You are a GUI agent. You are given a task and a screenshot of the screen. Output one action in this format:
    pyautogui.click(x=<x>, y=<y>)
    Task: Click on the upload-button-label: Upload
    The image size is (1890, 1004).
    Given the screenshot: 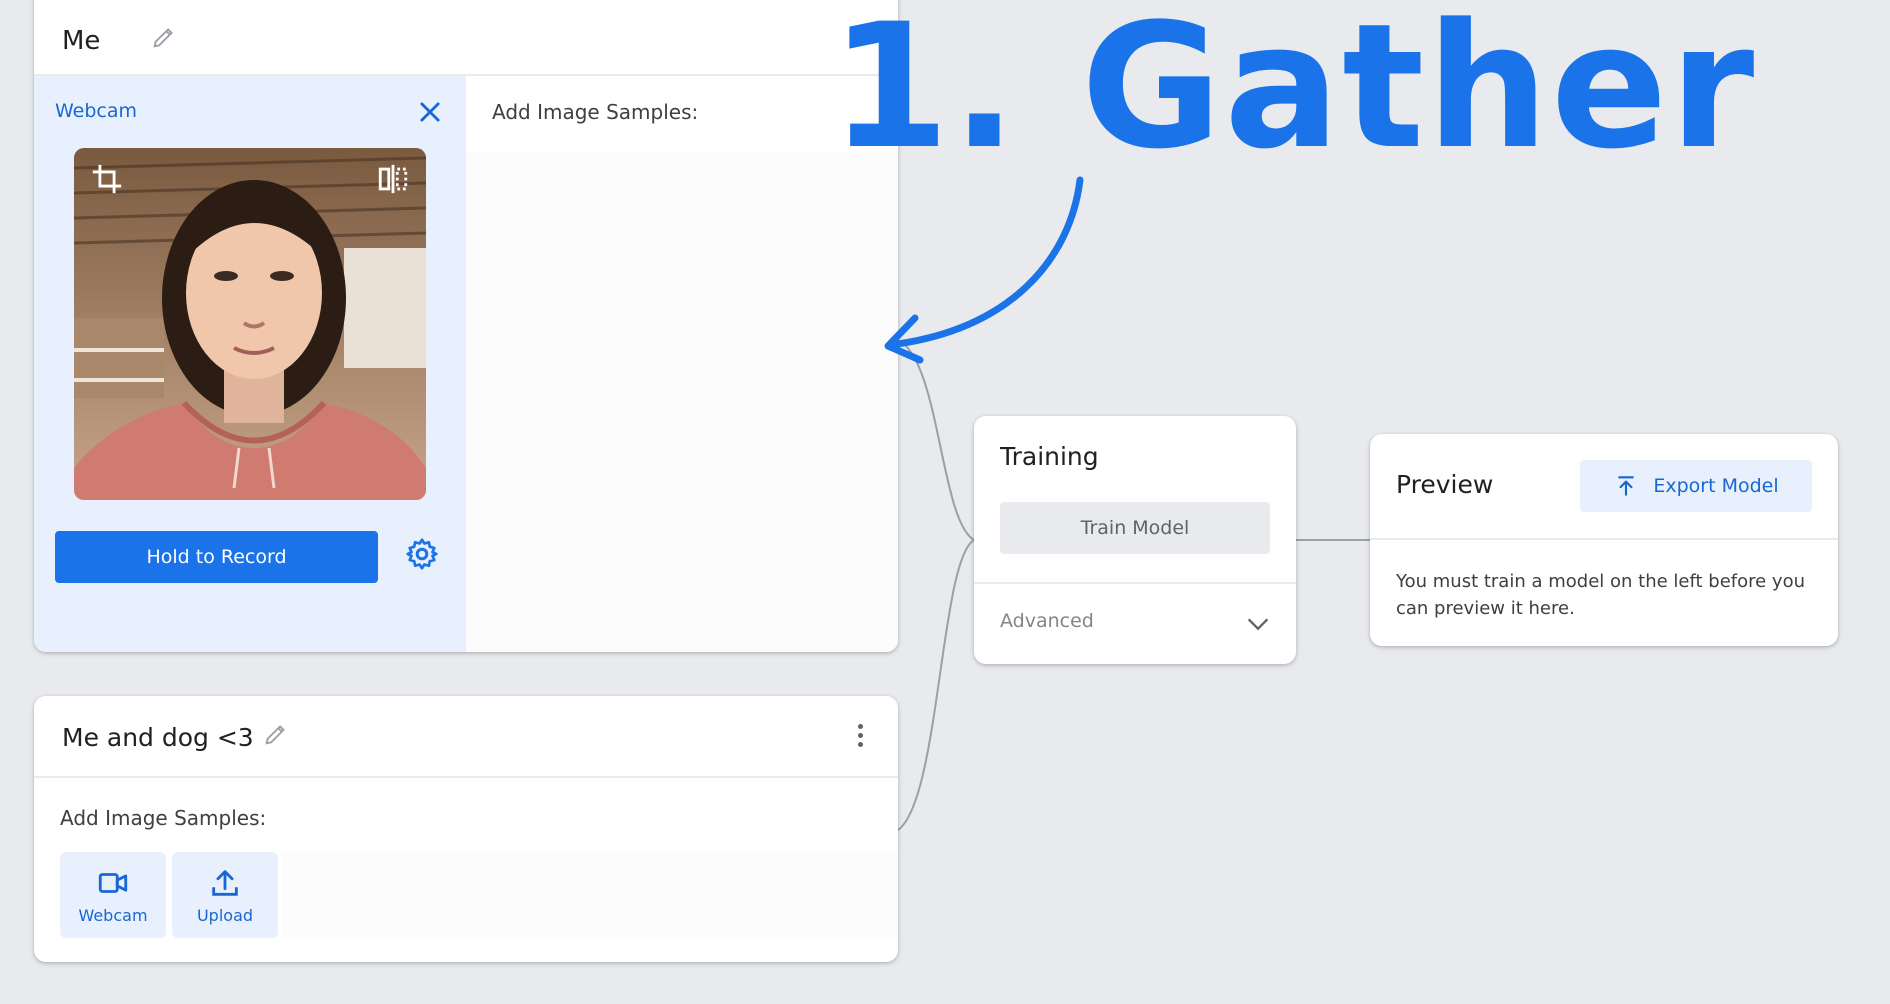 What is the action you would take?
    pyautogui.click(x=225, y=915)
    